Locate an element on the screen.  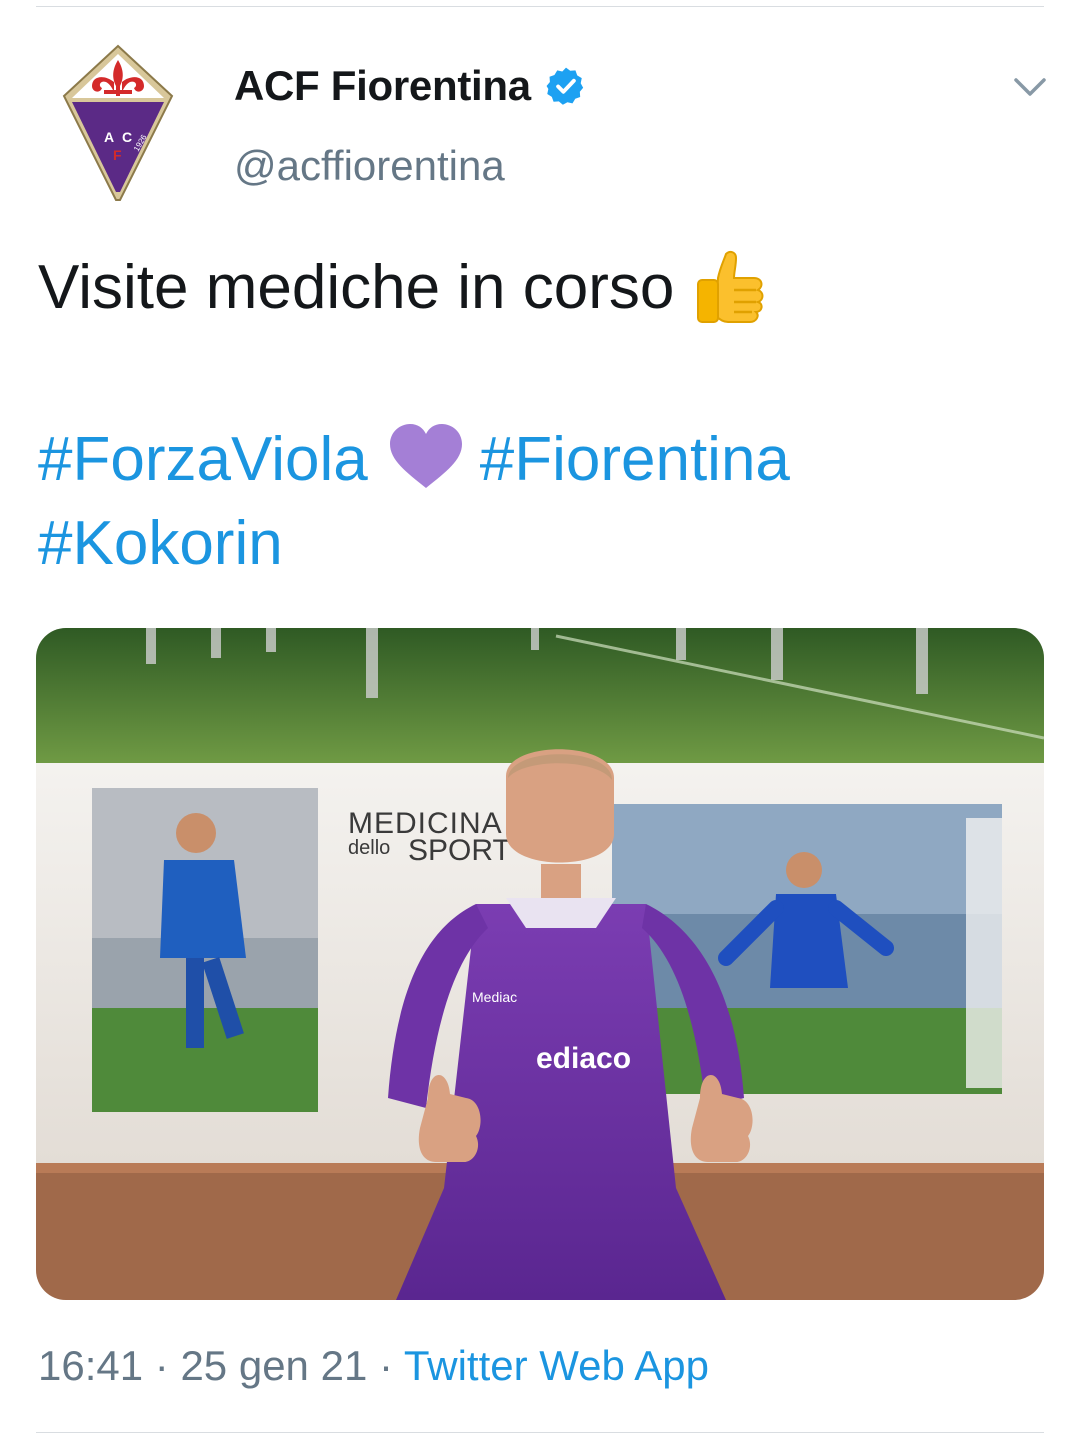
sign-sport: SPORT is located at coordinates (459, 850).